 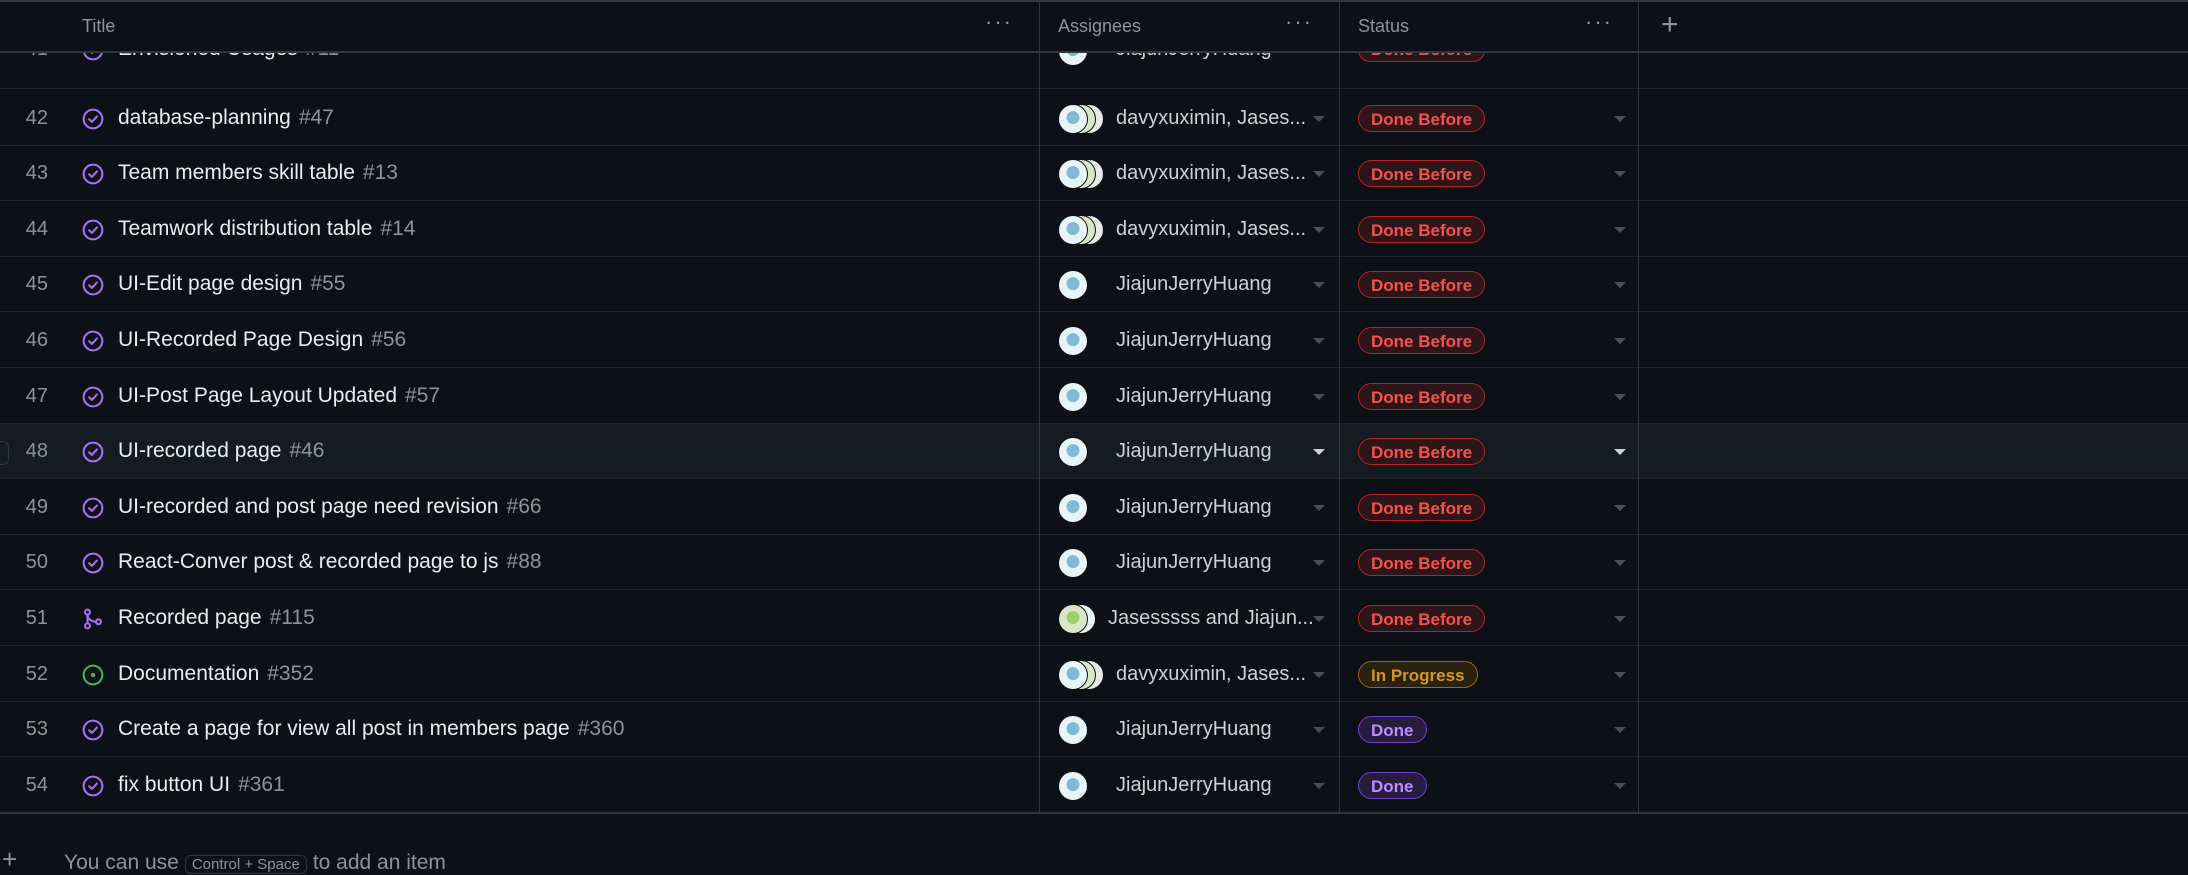 I want to click on item-title-link: fix button UI #361, so click(x=201, y=785).